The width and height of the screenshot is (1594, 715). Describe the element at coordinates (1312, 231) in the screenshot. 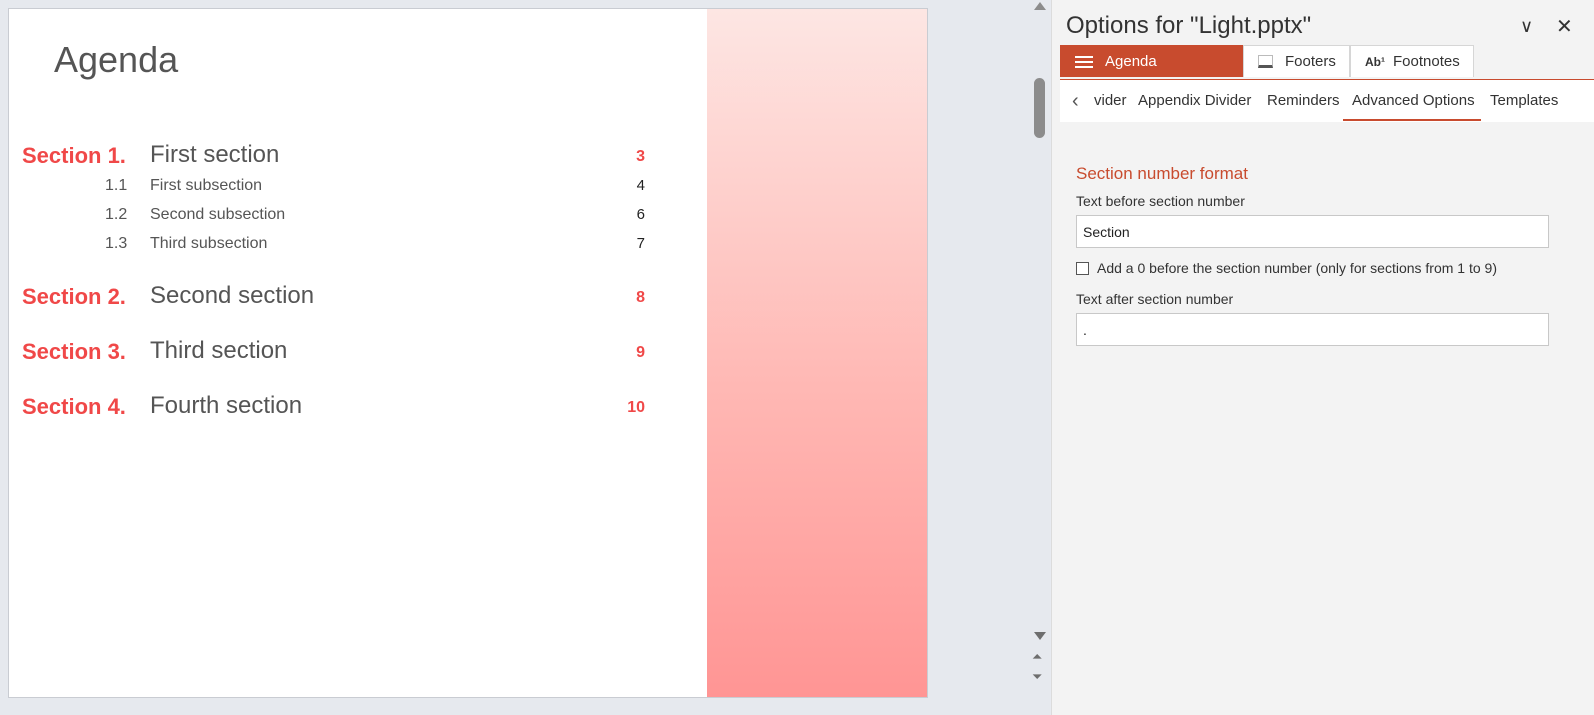

I see `text-before-input` at that location.